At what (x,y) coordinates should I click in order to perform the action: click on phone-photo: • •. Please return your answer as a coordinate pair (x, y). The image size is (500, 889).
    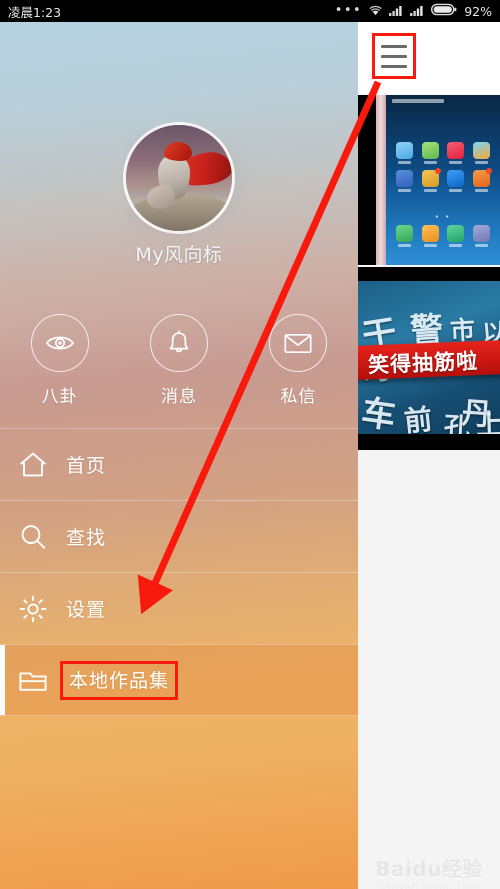
    Looking at the image, I should click on (429, 180).